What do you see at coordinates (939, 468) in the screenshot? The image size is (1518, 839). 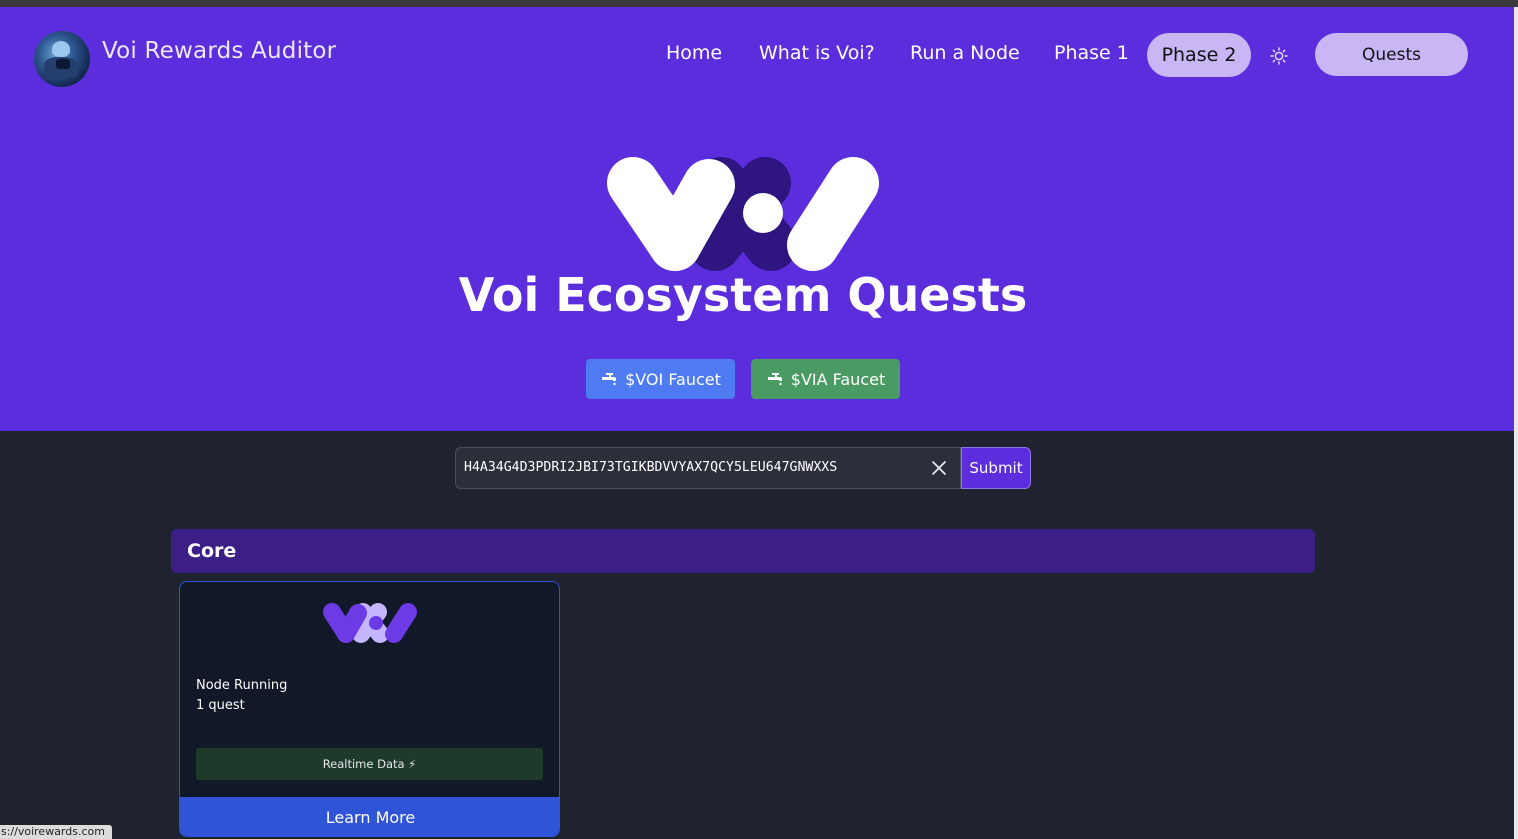 I see `close-icon` at bounding box center [939, 468].